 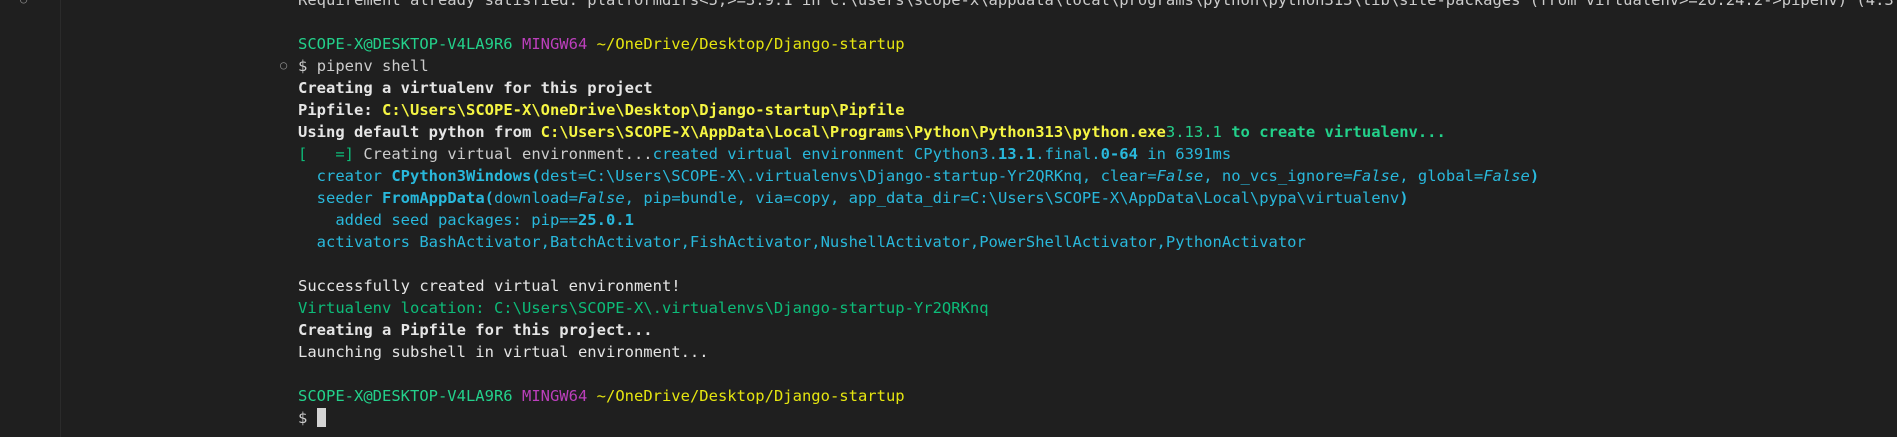 I want to click on output-line: Creating a virtualenv for this project, so click(x=475, y=88).